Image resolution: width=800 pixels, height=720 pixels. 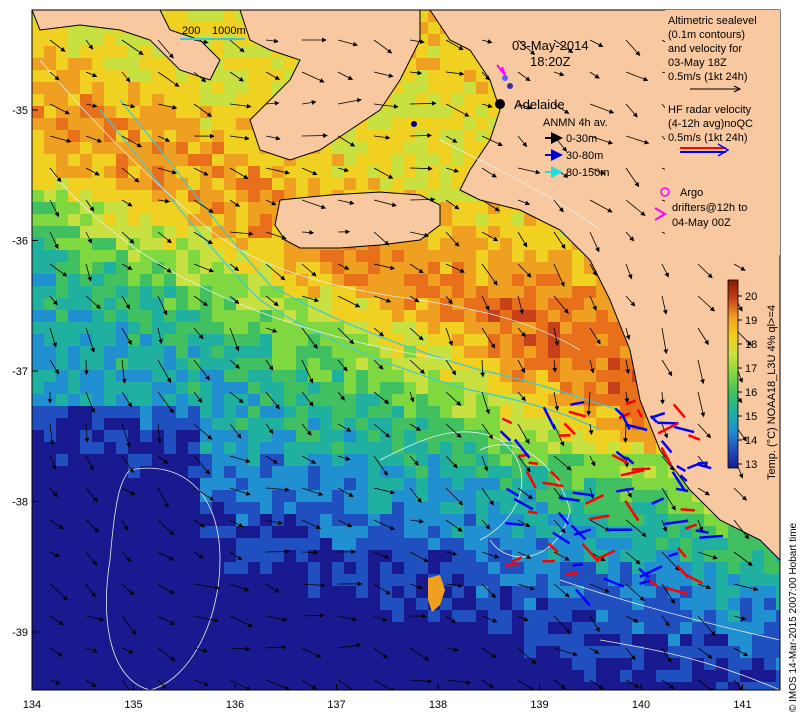 What do you see at coordinates (772, 392) in the screenshot?
I see `colorbar-label: Temp. (°C) NOAA18_L3U 4% ql>=4` at bounding box center [772, 392].